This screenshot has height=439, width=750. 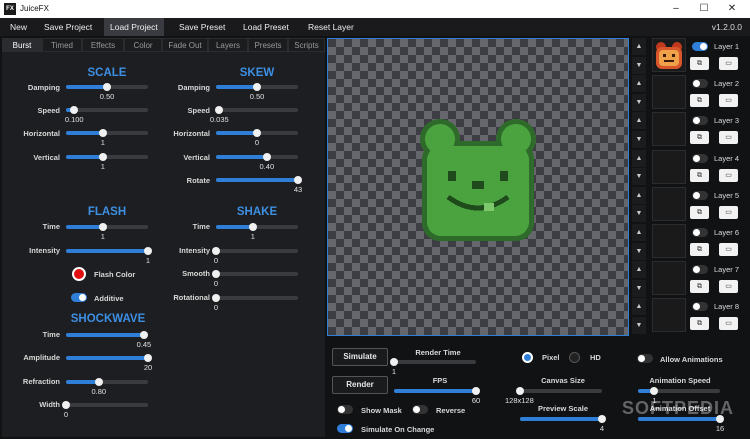 What do you see at coordinates (109, 363) in the screenshot?
I see `shockwave-amplitude-slider: 20` at bounding box center [109, 363].